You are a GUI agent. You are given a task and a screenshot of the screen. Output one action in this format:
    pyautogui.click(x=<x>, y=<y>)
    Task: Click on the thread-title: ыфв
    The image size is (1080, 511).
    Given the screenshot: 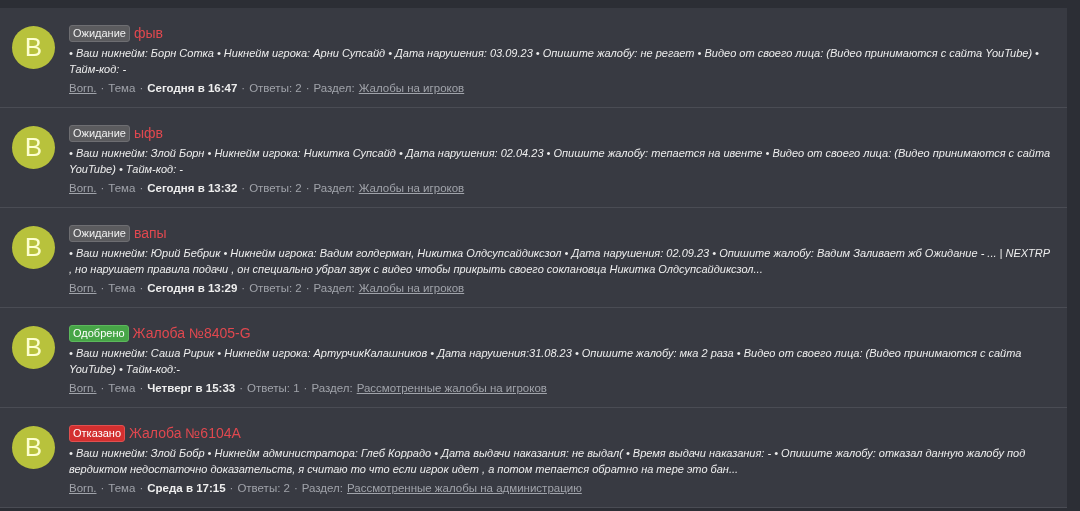 What is the action you would take?
    pyautogui.click(x=148, y=133)
    